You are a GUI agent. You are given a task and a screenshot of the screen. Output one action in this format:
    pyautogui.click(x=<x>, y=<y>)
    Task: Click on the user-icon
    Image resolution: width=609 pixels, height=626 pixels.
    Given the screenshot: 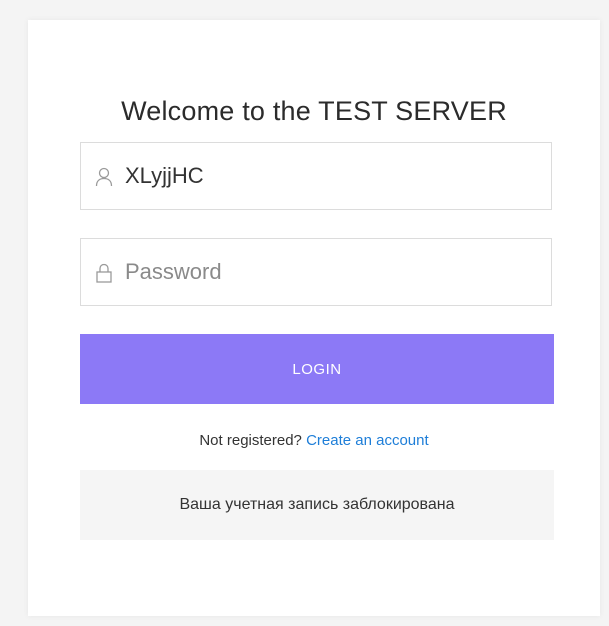 What is the action you would take?
    pyautogui.click(x=104, y=177)
    